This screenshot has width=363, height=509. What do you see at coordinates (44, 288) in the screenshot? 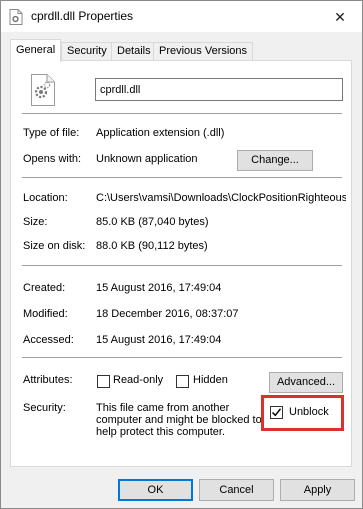
I see `created-label: Created:` at bounding box center [44, 288].